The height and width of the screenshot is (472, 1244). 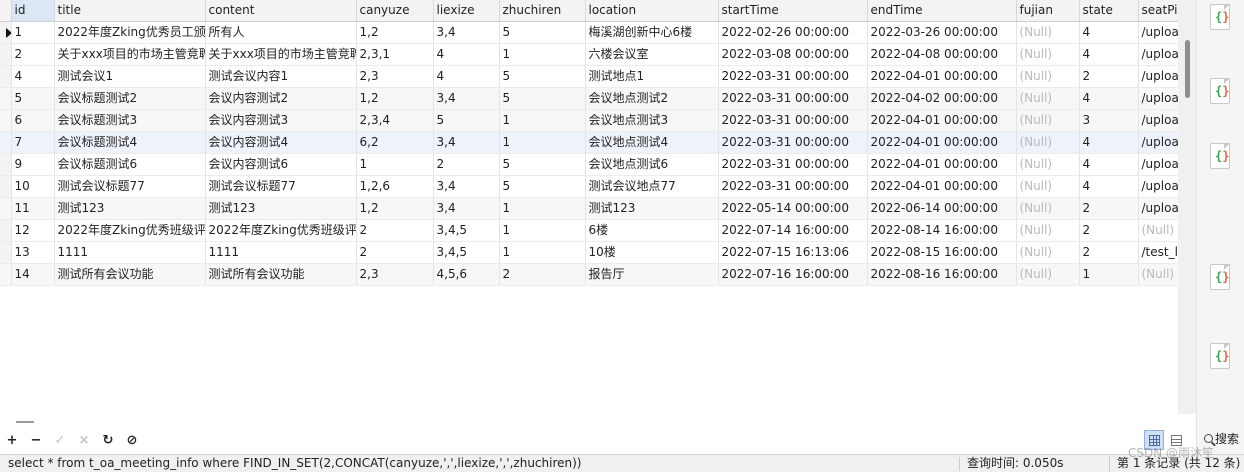 What do you see at coordinates (395, 230) in the screenshot?
I see `cell-canyuze: 2` at bounding box center [395, 230].